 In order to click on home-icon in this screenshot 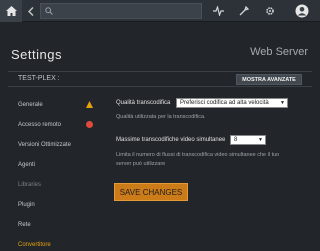, I will do `click(11, 11)`.